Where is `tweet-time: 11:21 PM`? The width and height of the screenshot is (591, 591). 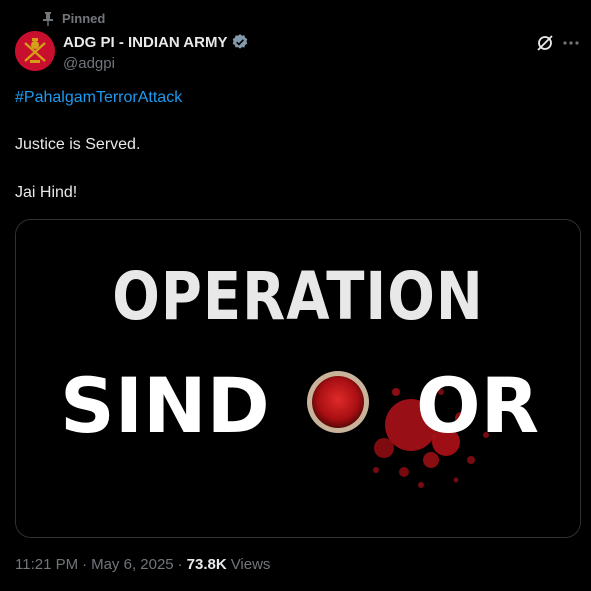 tweet-time: 11:21 PM is located at coordinates (46, 564).